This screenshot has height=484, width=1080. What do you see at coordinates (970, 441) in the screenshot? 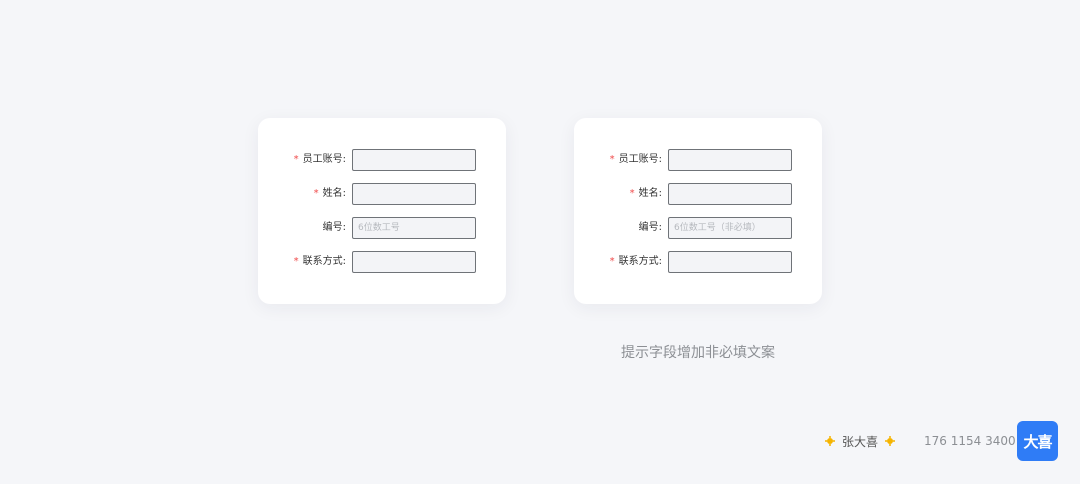
I see `phone-number: 176 1154 3400` at bounding box center [970, 441].